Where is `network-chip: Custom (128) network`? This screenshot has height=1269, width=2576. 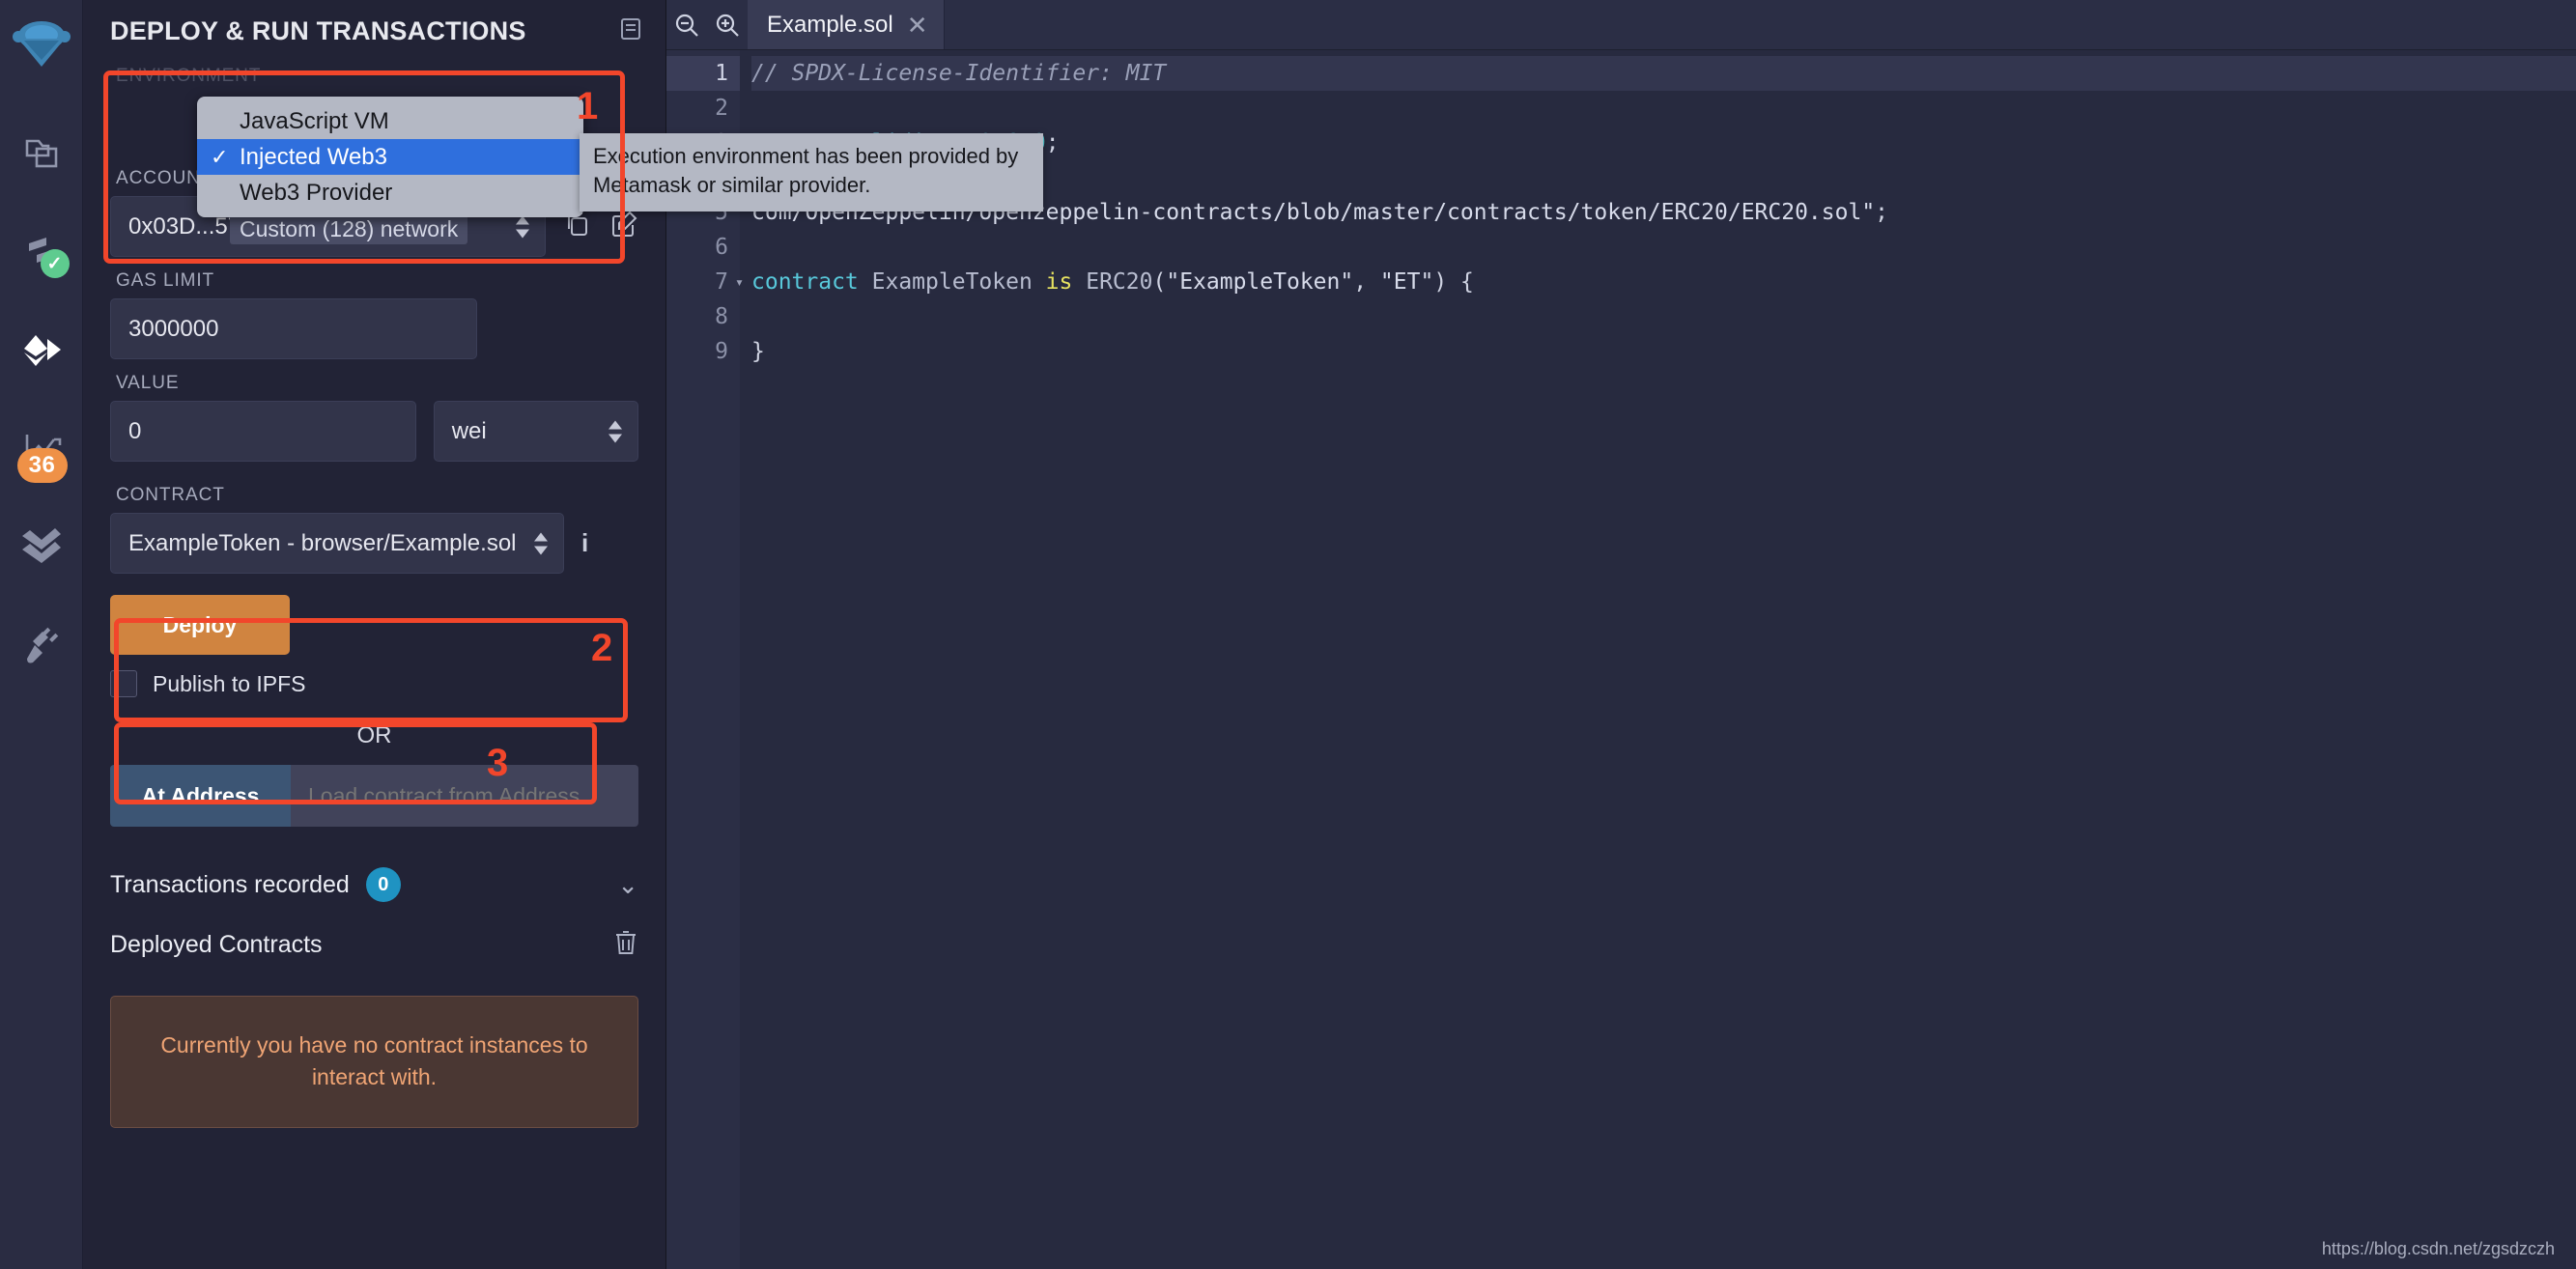
network-chip: Custom (128) network is located at coordinates (349, 229).